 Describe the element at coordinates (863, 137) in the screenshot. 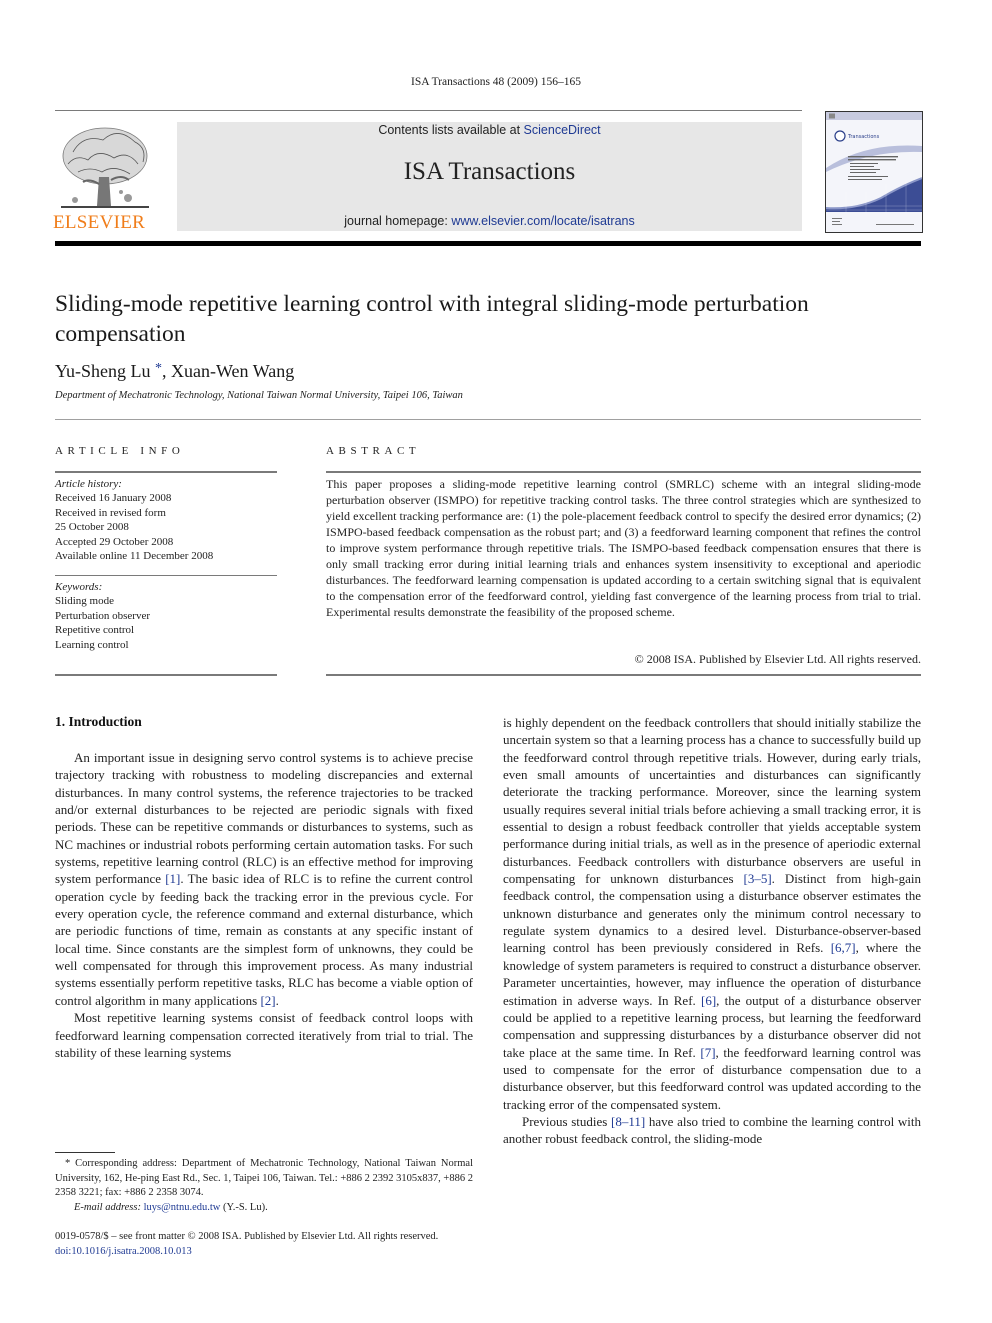

I see `cover-masthead: Transactions` at that location.